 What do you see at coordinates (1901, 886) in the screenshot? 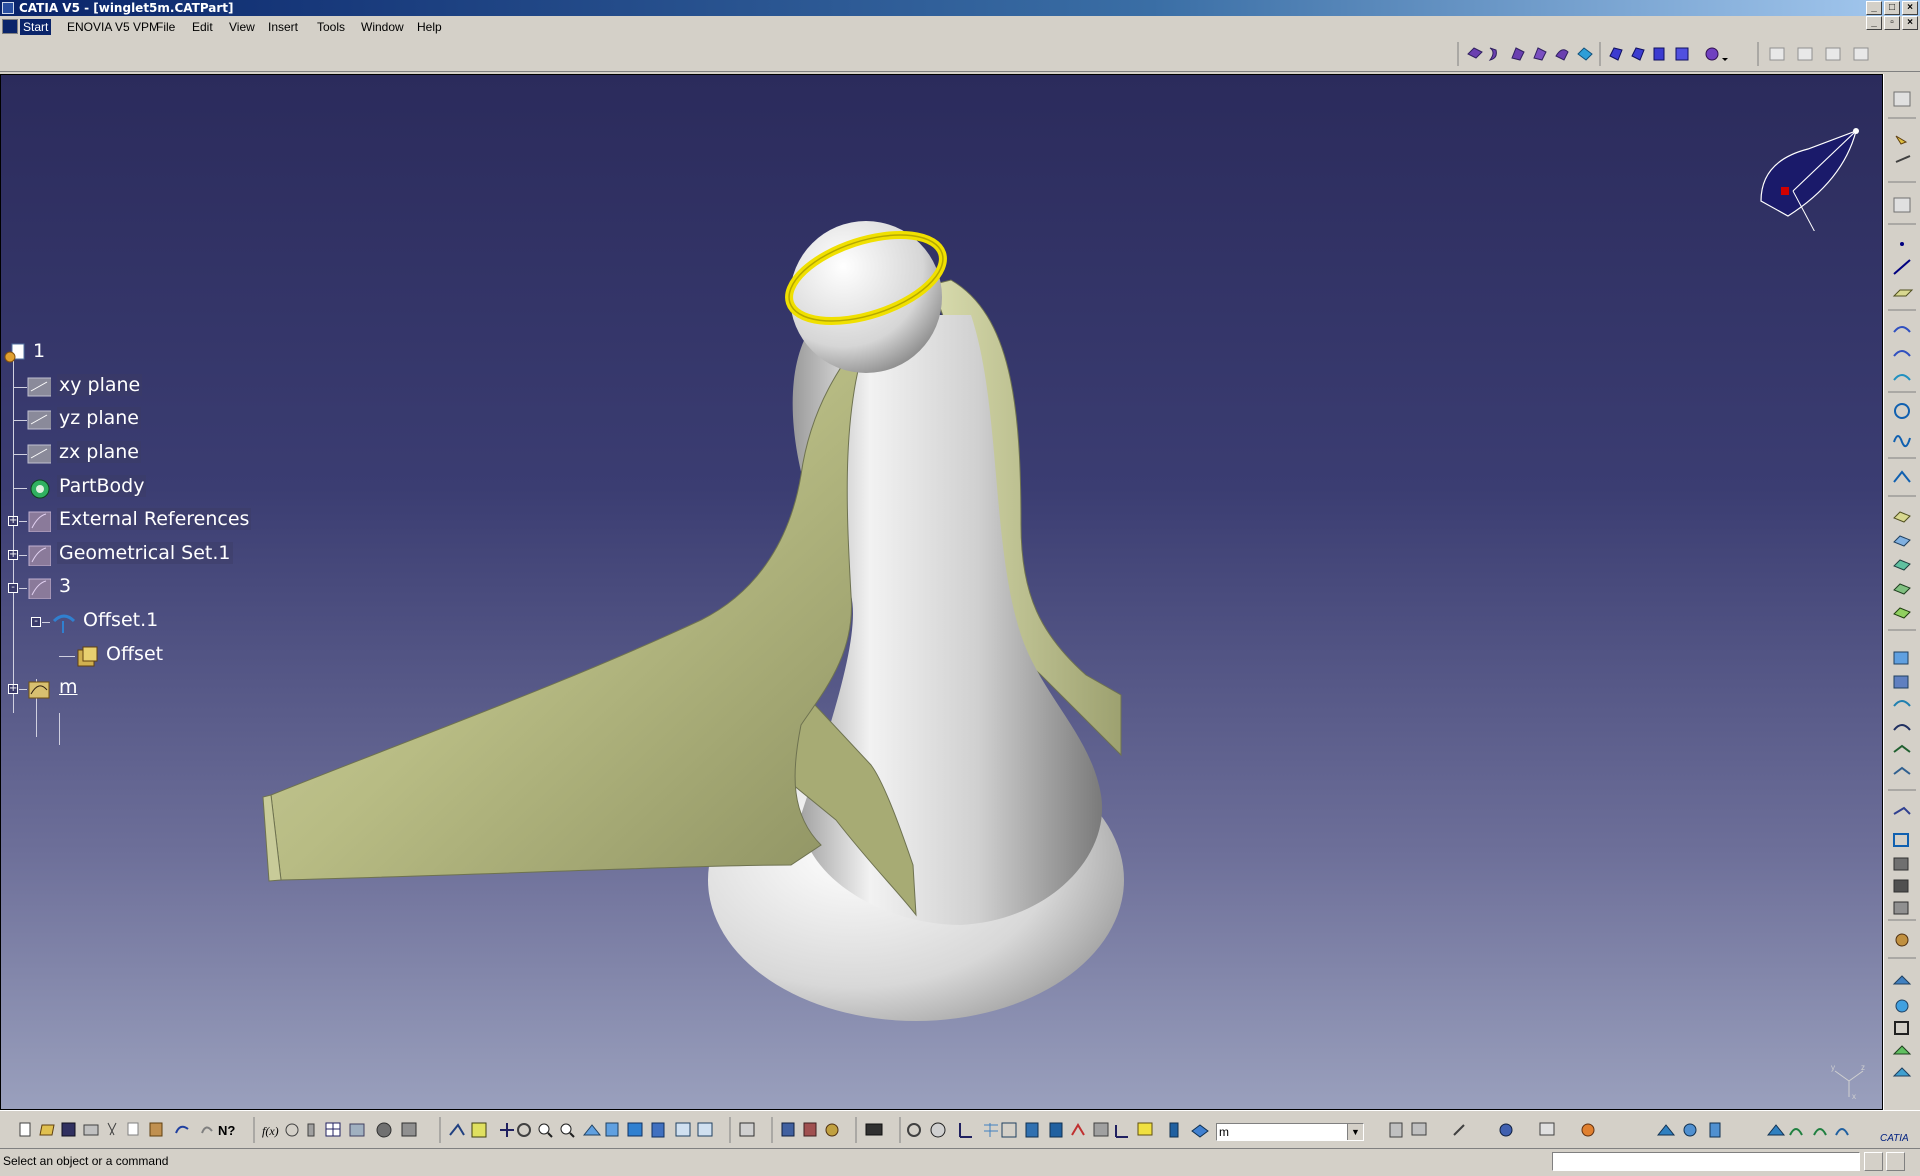
I see `catalog-icon` at bounding box center [1901, 886].